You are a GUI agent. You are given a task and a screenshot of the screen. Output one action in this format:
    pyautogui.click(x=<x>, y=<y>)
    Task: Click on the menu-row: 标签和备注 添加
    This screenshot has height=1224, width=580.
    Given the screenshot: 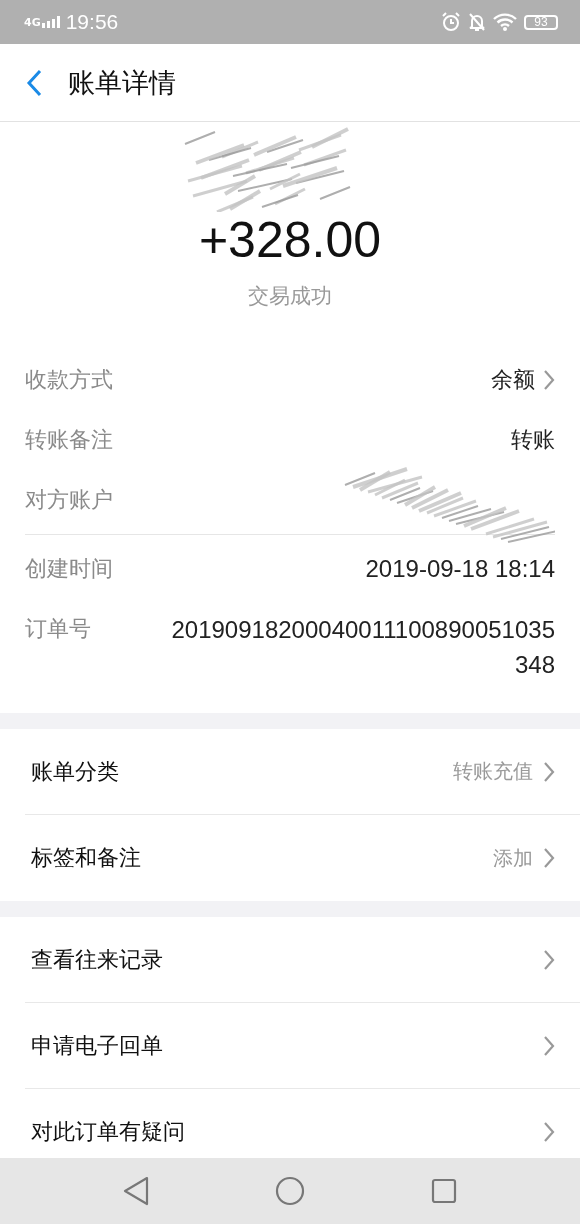 What is the action you would take?
    pyautogui.click(x=302, y=858)
    